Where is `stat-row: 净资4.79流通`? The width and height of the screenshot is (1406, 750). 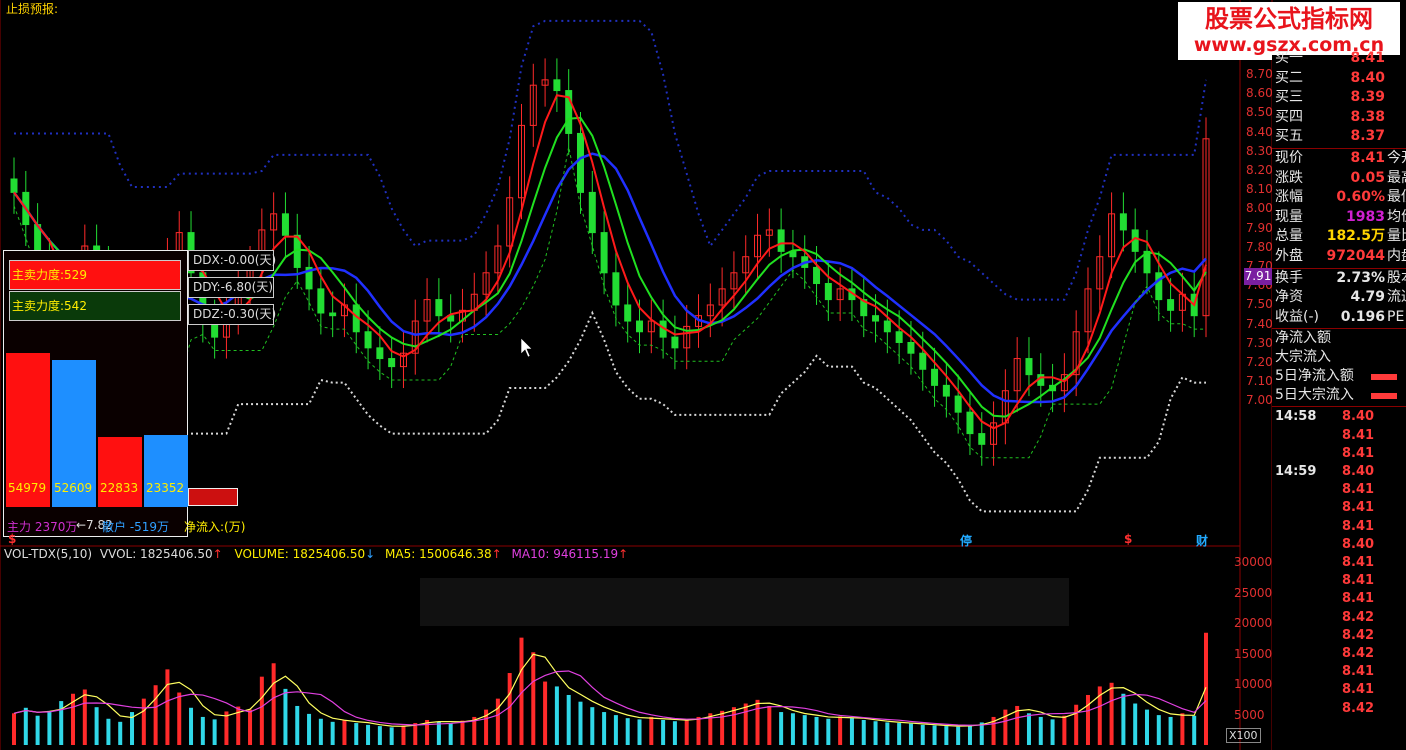 stat-row: 净资4.79流通 is located at coordinates (1340, 297).